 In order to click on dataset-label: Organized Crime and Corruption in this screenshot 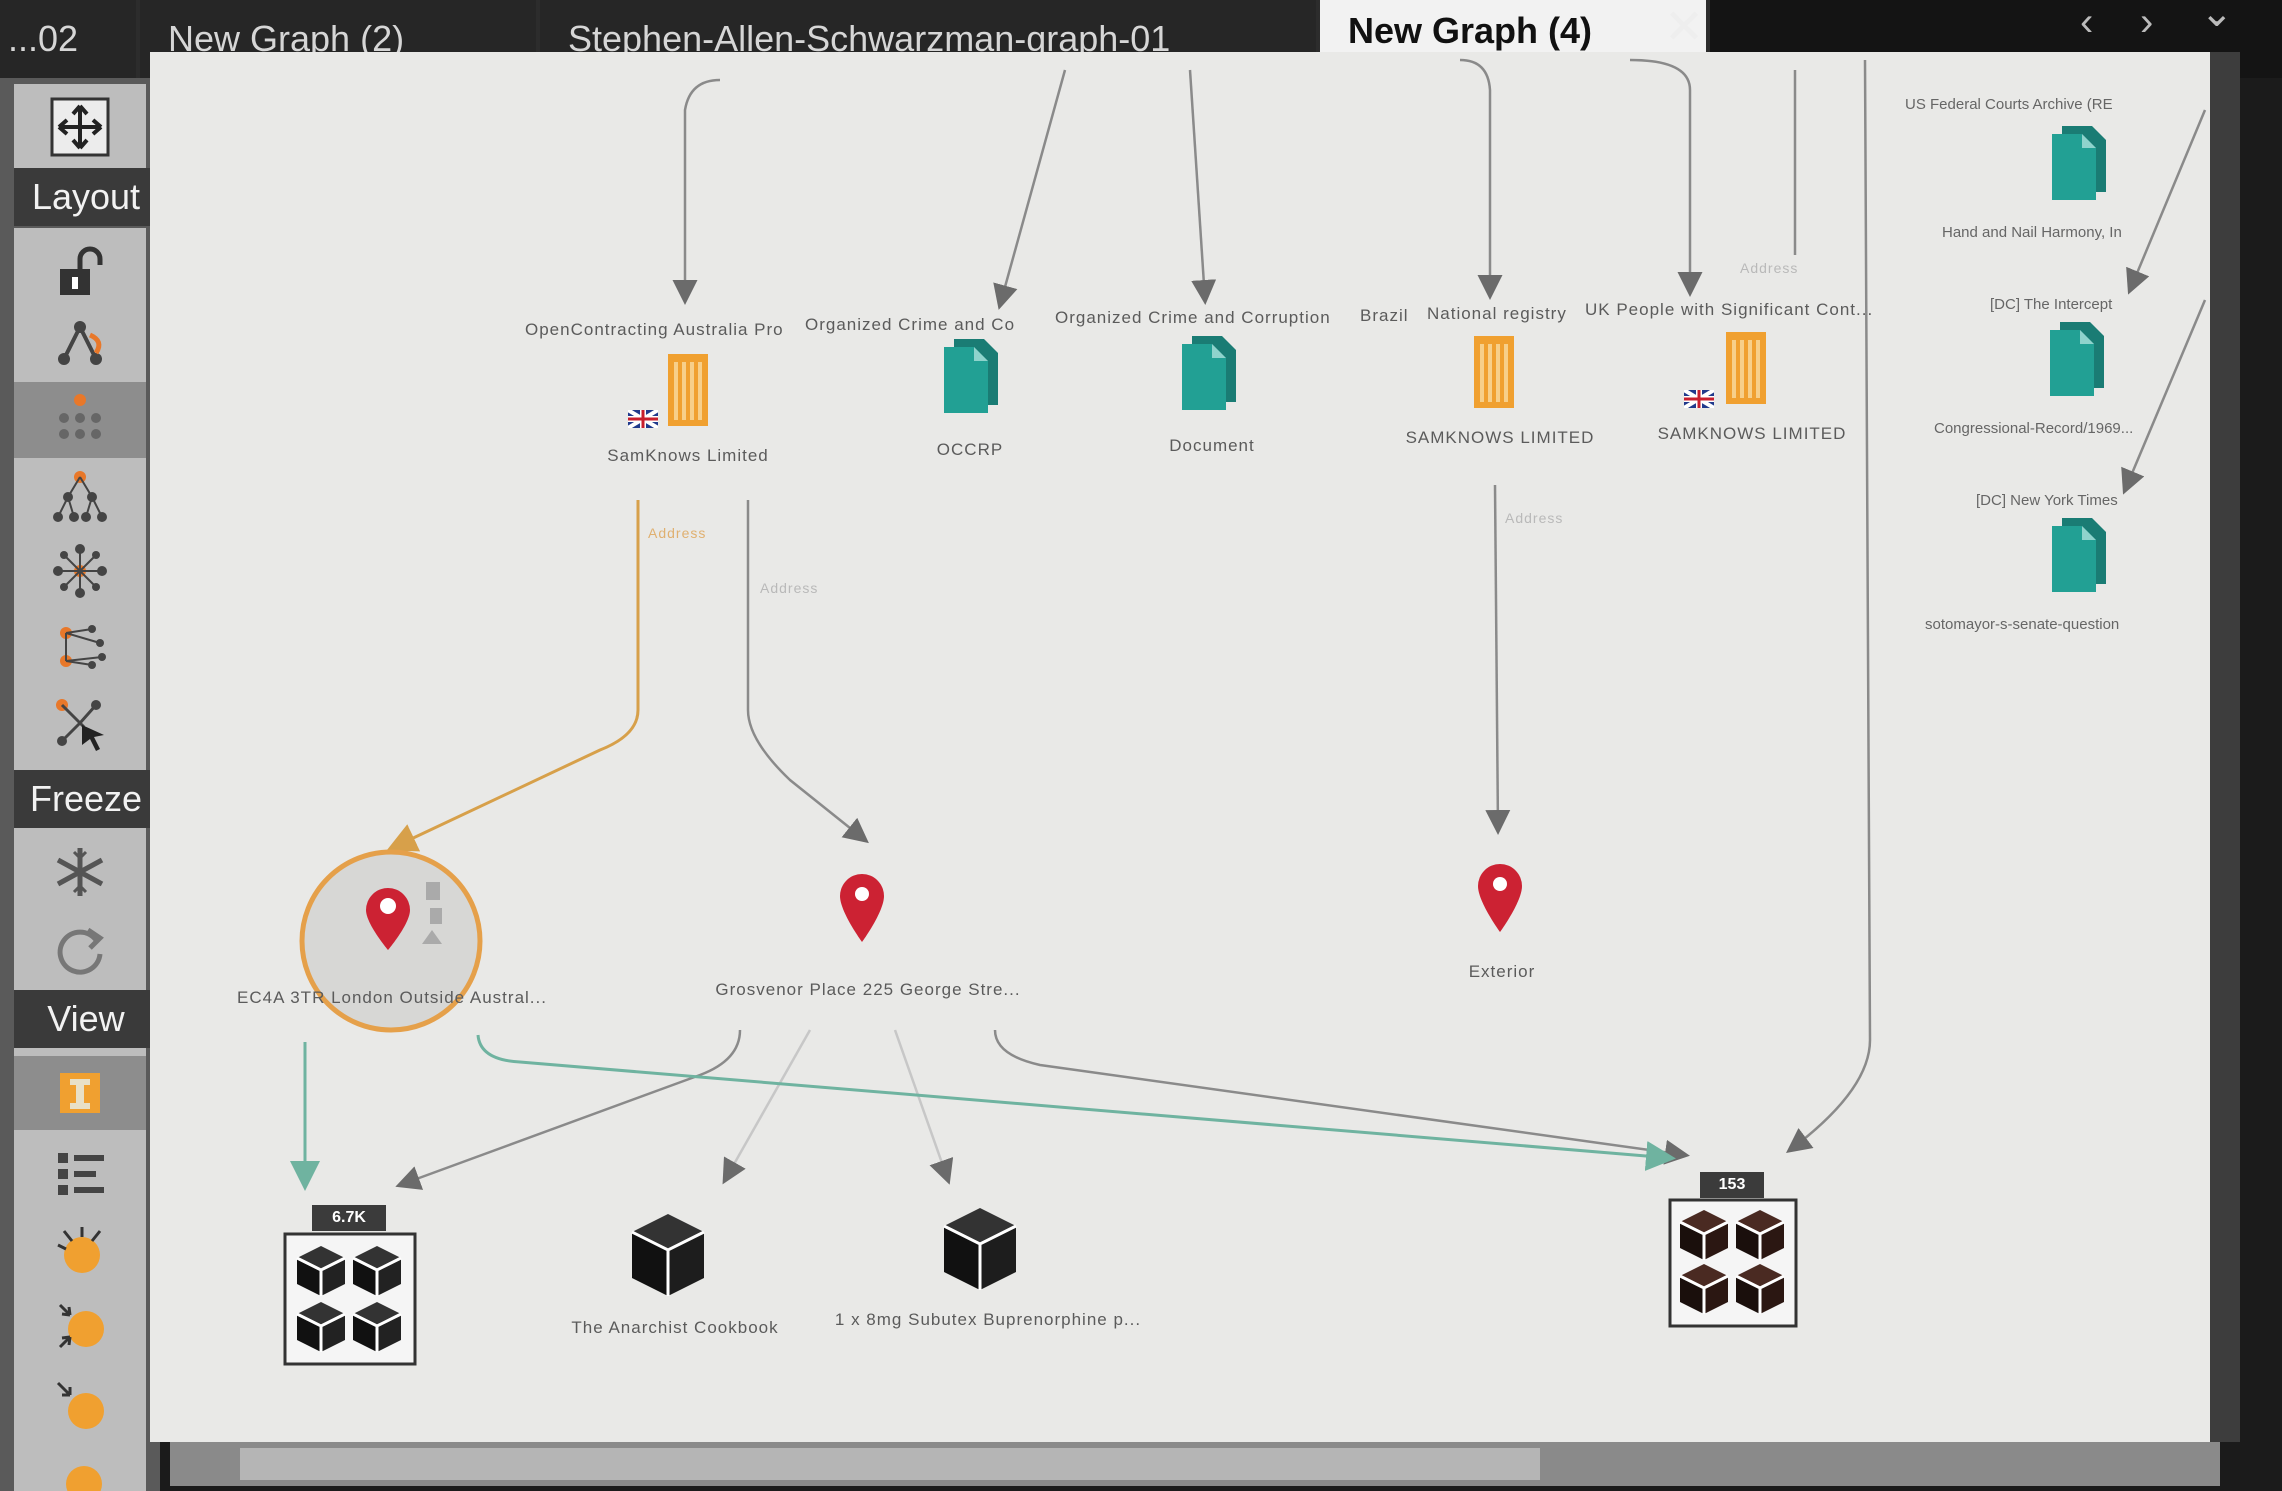, I will do `click(1193, 317)`.